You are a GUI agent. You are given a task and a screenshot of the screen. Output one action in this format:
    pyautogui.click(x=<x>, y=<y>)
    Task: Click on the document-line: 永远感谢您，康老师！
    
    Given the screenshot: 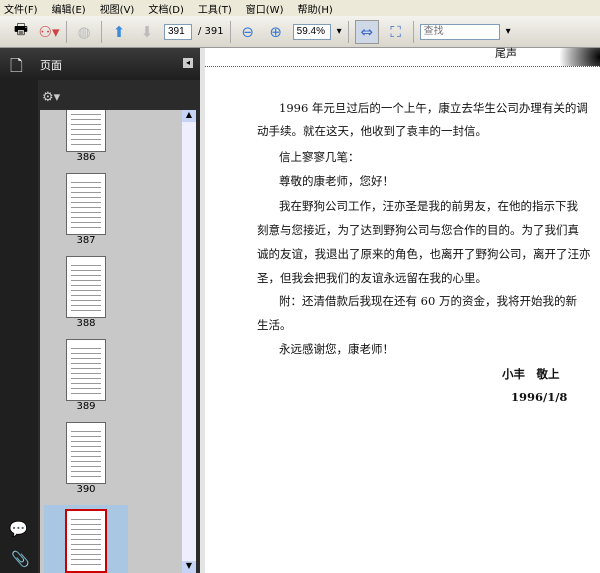 What is the action you would take?
    pyautogui.click(x=336, y=349)
    